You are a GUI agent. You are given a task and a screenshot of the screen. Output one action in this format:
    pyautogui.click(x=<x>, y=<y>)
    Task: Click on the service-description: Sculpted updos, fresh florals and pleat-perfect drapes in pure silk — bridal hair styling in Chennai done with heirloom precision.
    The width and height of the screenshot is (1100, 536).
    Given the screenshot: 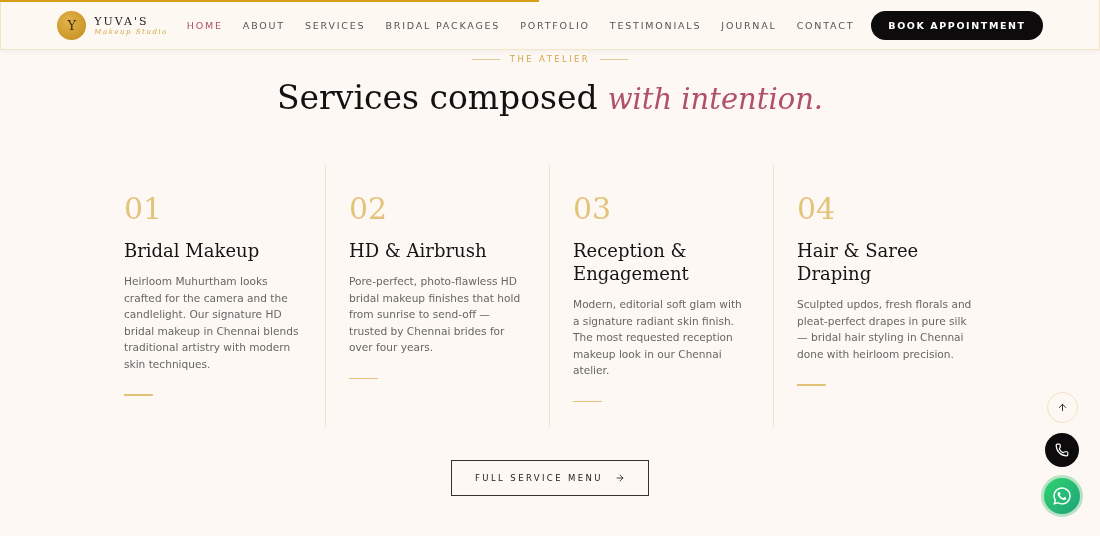 What is the action you would take?
    pyautogui.click(x=885, y=329)
    